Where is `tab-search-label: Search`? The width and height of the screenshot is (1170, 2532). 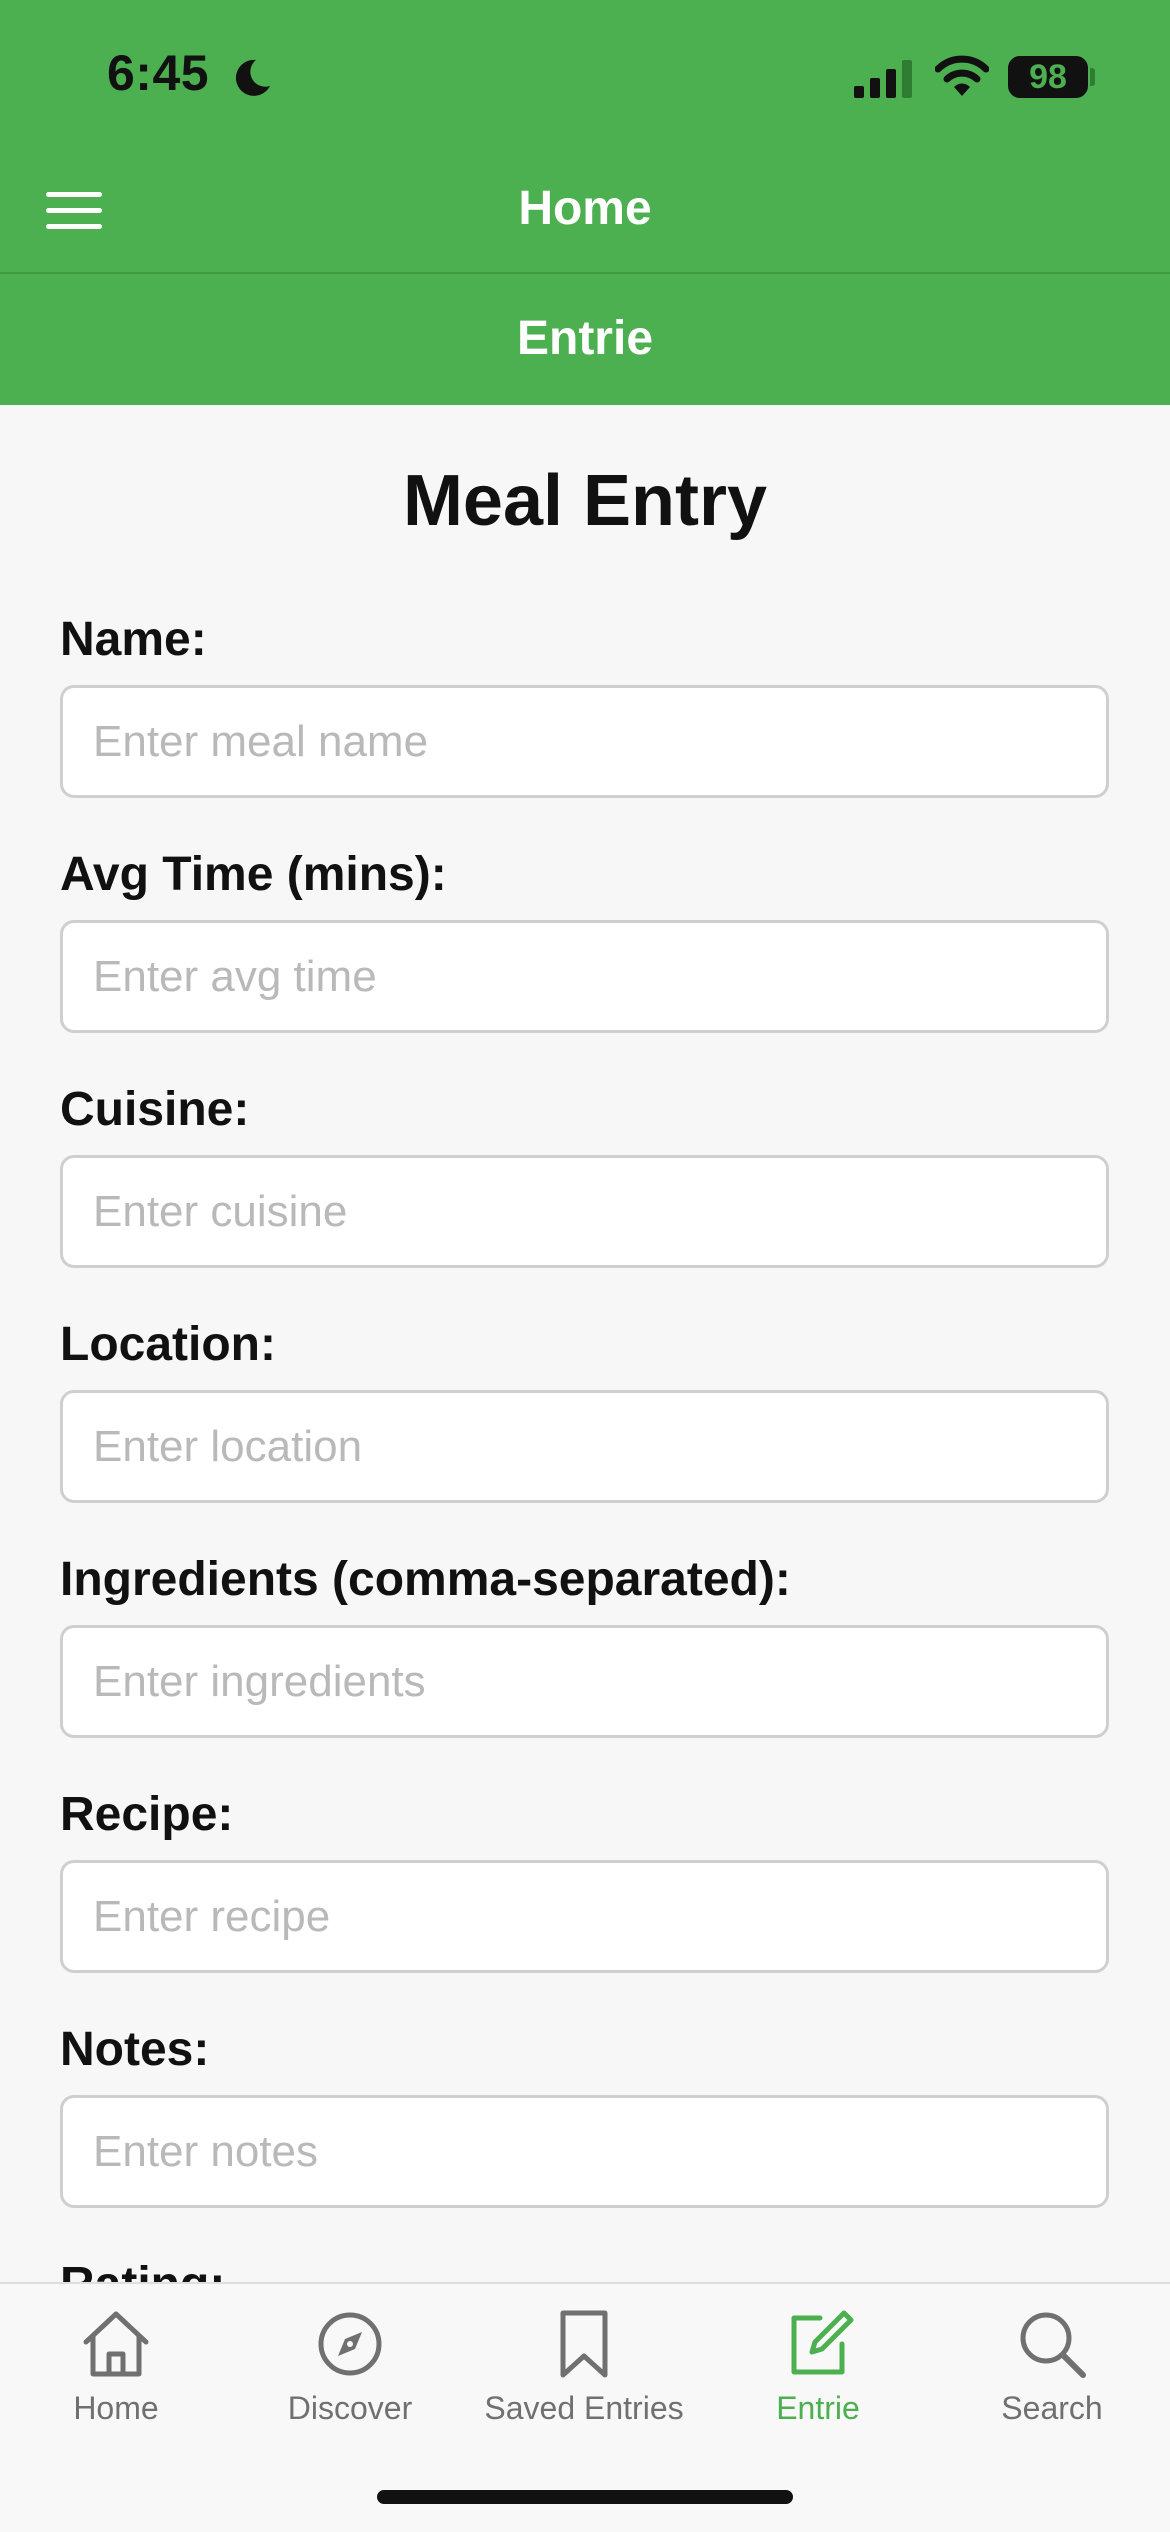
tab-search-label: Search is located at coordinates (1052, 2408).